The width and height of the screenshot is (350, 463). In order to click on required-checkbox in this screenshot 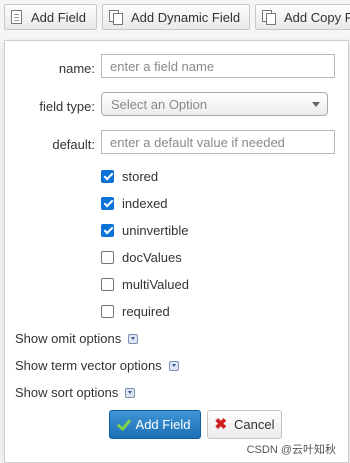, I will do `click(107, 311)`.